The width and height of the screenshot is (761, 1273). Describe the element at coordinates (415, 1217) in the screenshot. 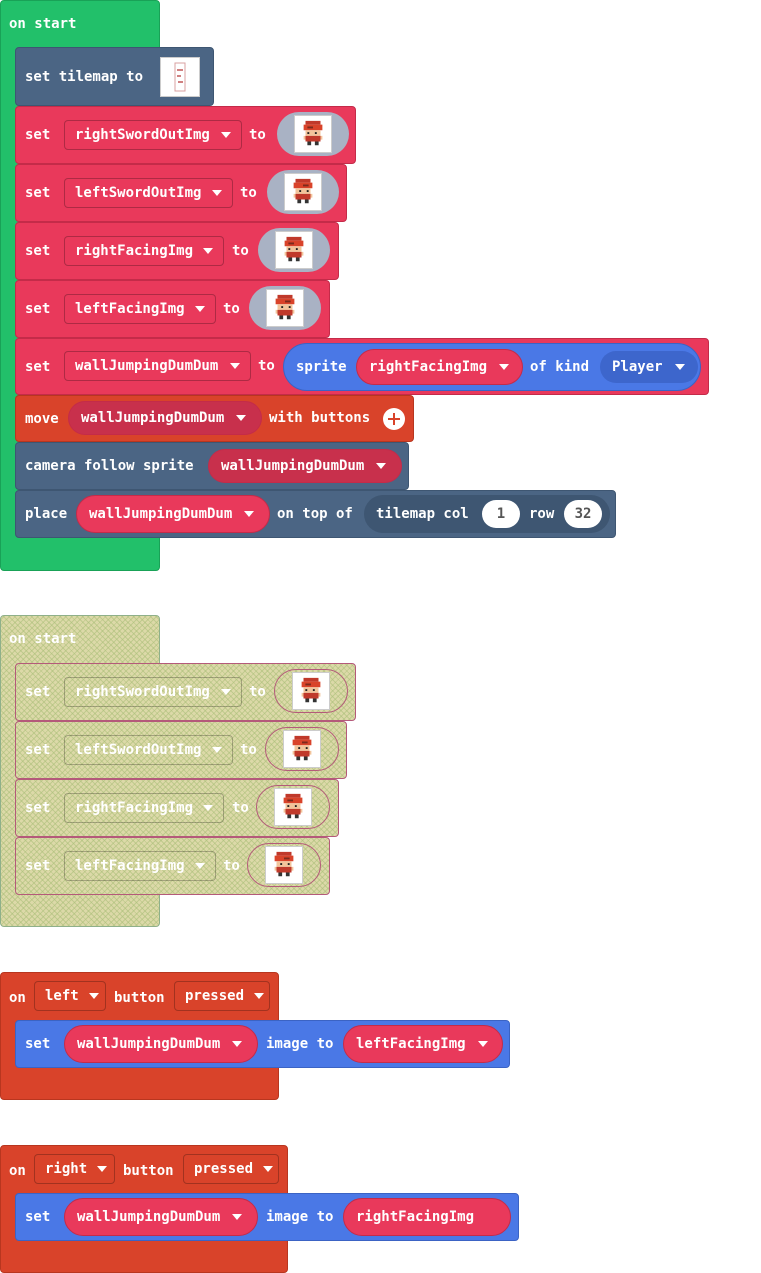

I see `image-variable-name: rightFacingImg` at that location.